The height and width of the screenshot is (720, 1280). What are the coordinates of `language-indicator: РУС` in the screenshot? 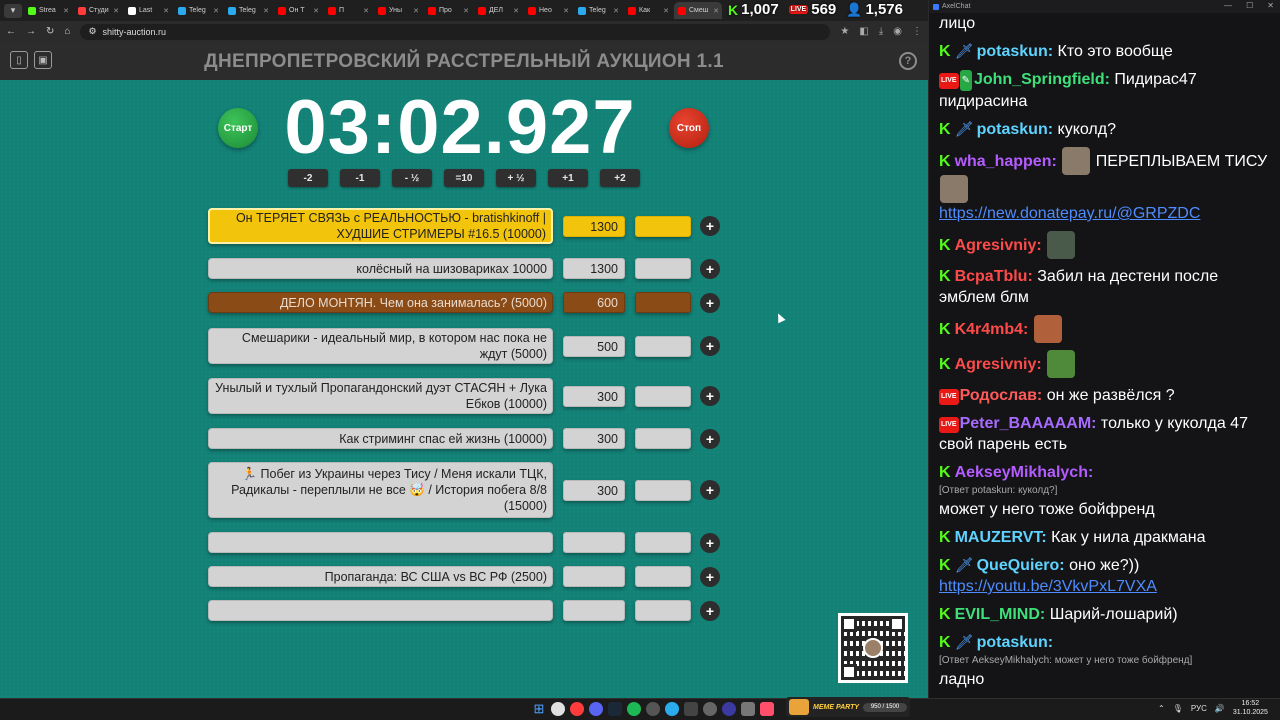 It's located at (1199, 708).